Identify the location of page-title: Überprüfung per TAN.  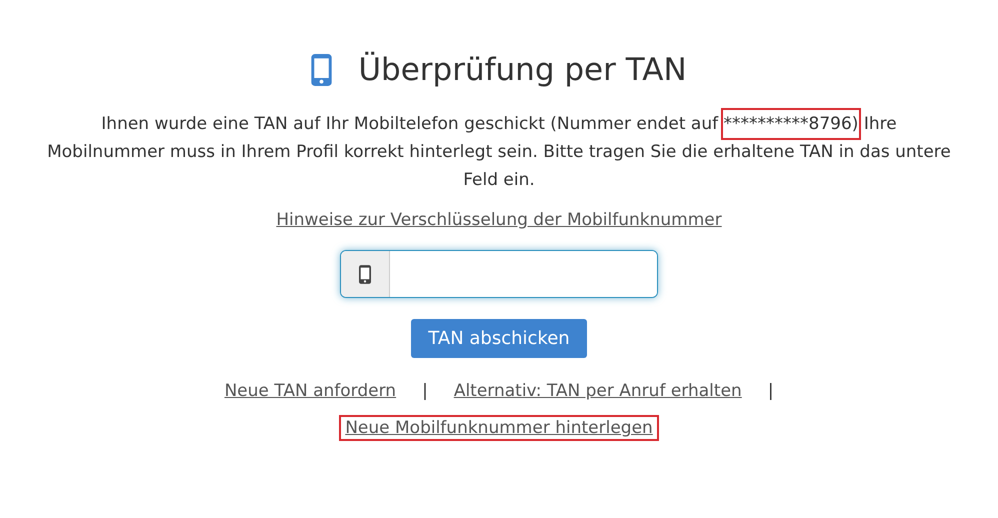
(522, 70).